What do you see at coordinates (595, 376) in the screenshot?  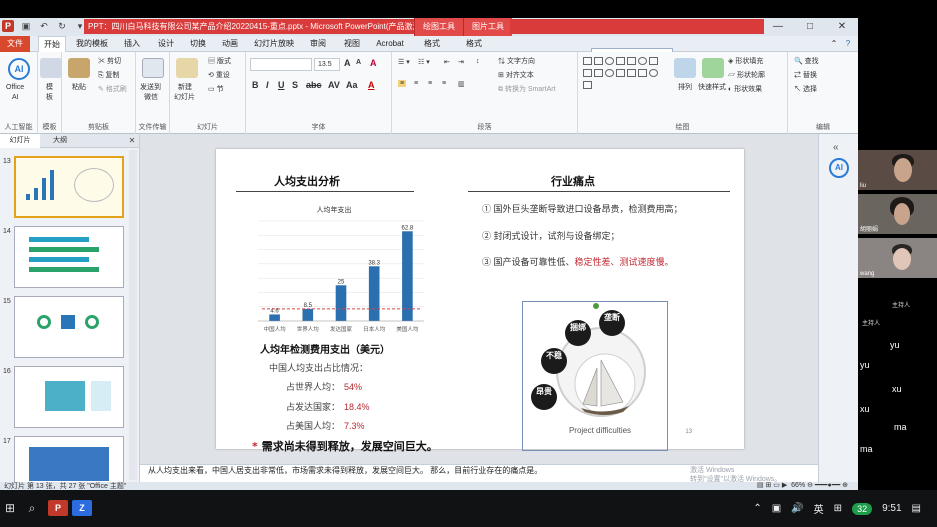 I see `project-difficulties-diagram: 垄断 捆绑 不稳 昂贵 Project difficulties` at bounding box center [595, 376].